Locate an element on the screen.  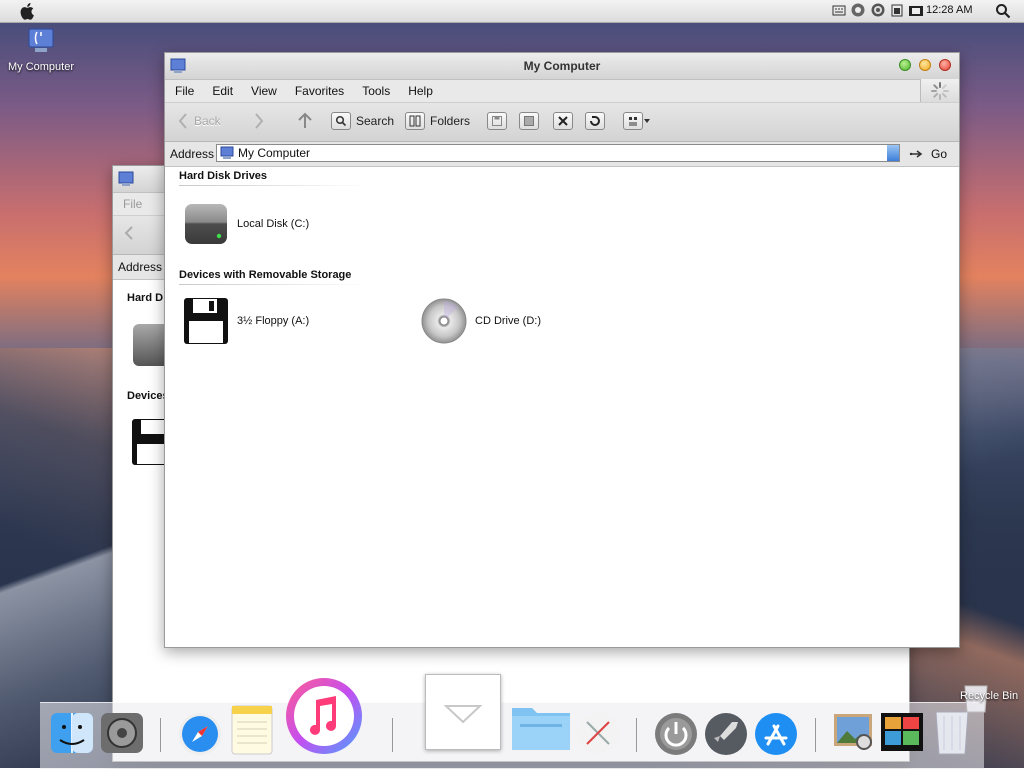
section-title-removable-storage: Devices with Removable Storage is located at coordinates (265, 275).